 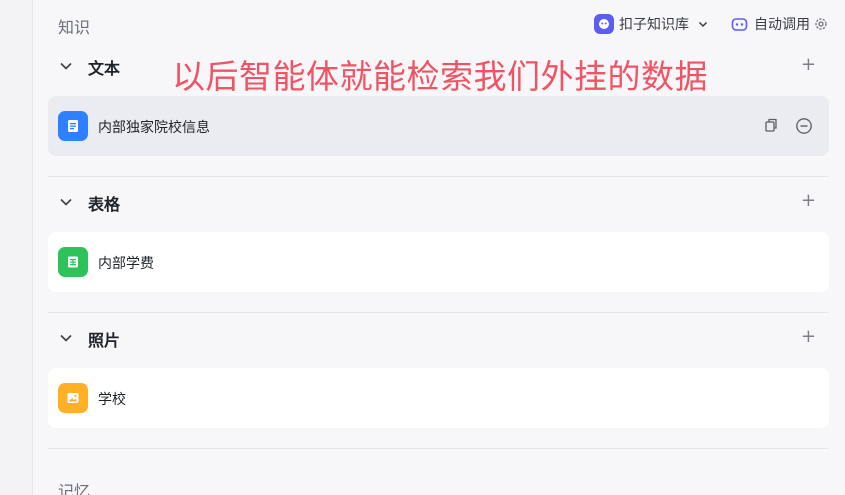 What do you see at coordinates (739, 24) in the screenshot?
I see `bot-icon` at bounding box center [739, 24].